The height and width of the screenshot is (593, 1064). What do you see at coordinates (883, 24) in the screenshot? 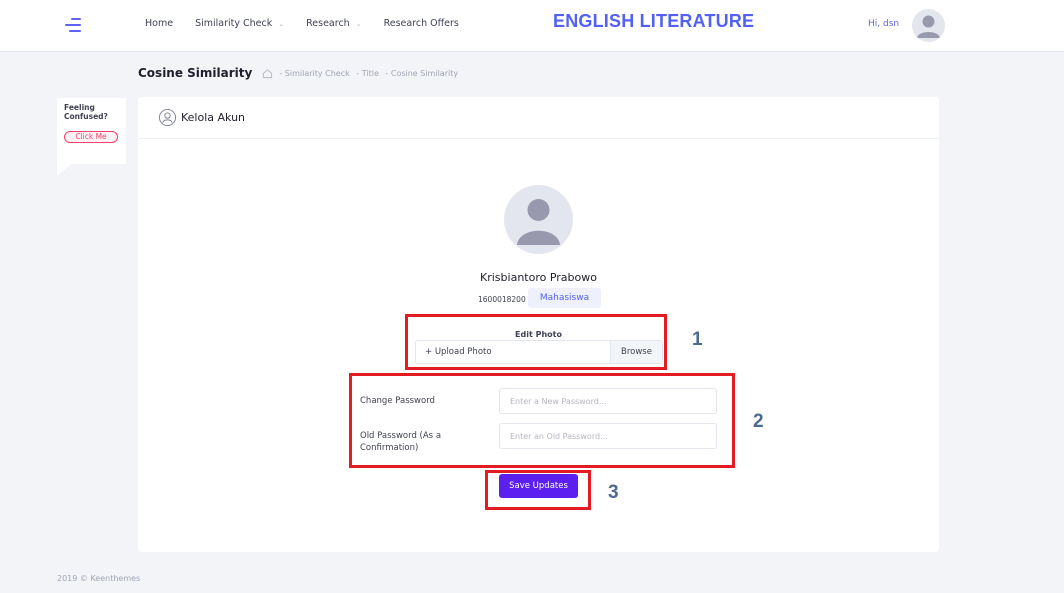
I see `user-greeting: Hi, dsn` at bounding box center [883, 24].